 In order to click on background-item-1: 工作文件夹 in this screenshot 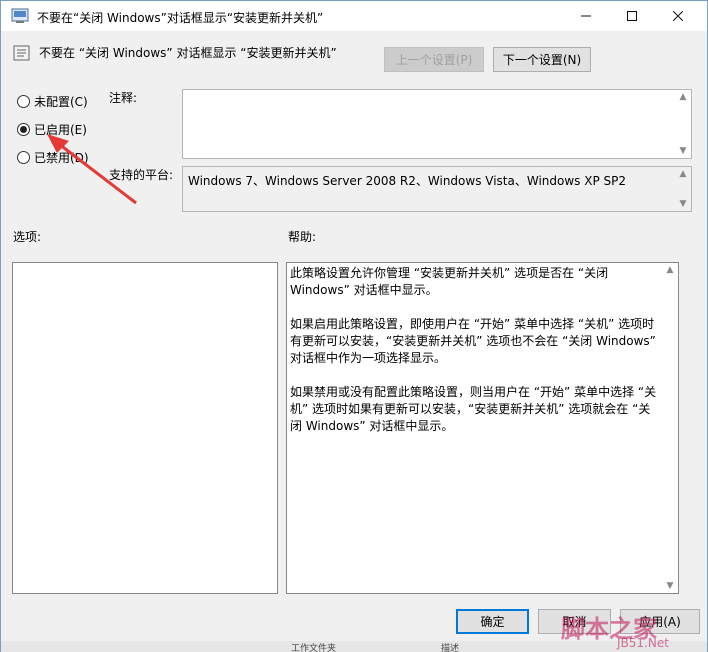, I will do `click(314, 648)`.